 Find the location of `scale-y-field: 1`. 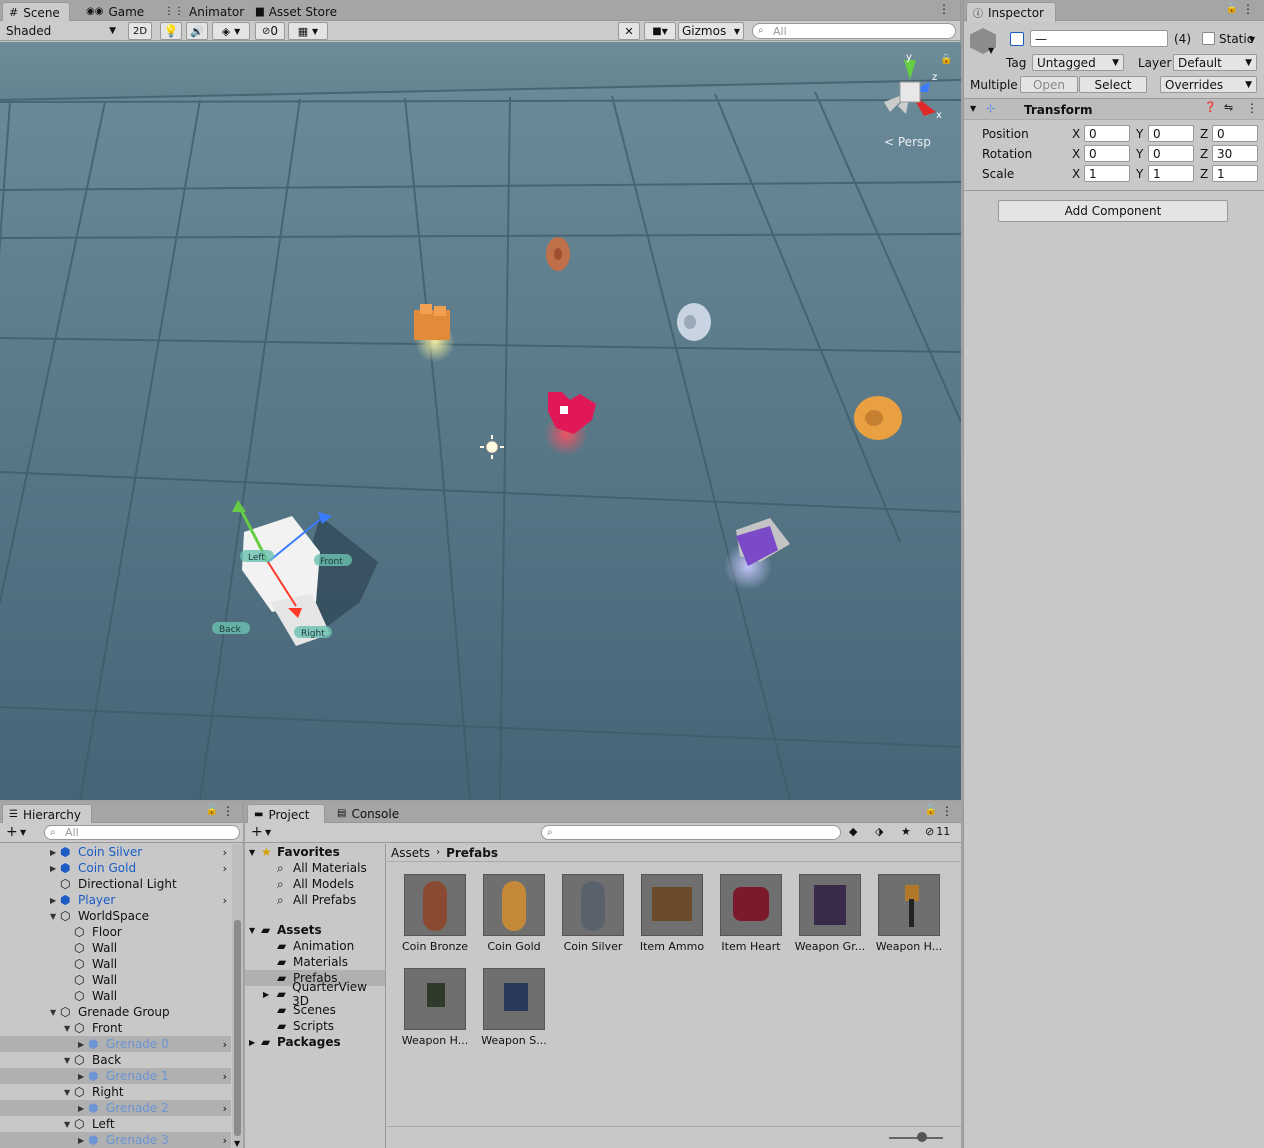

scale-y-field: 1 is located at coordinates (1171, 173).